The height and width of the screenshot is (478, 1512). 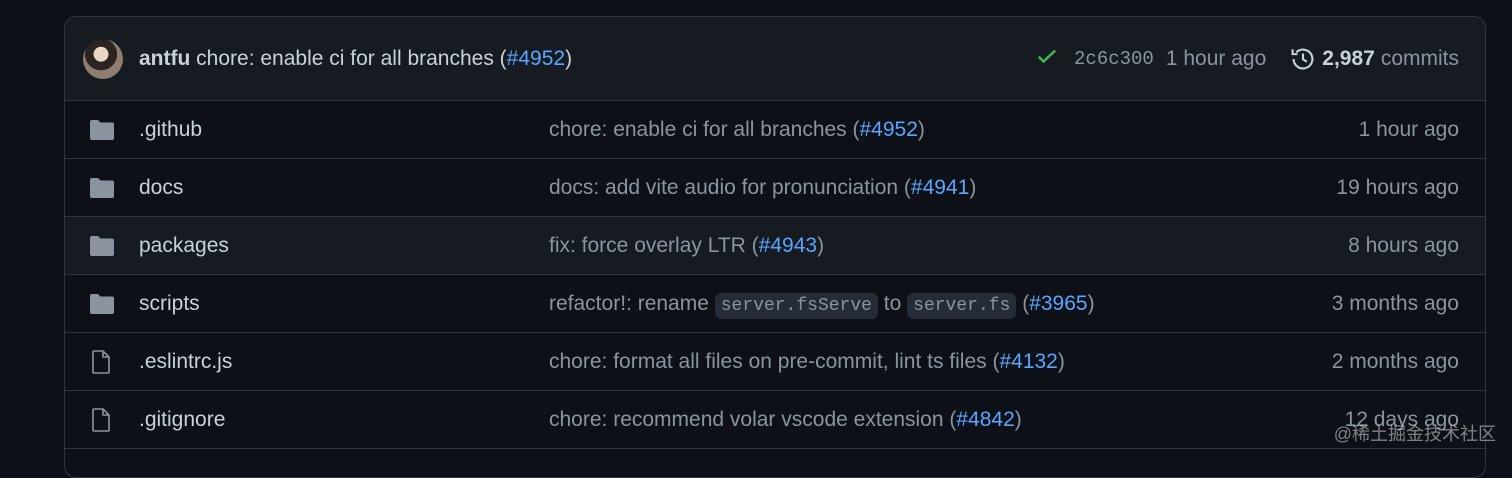 I want to click on avatar, so click(x=103, y=58).